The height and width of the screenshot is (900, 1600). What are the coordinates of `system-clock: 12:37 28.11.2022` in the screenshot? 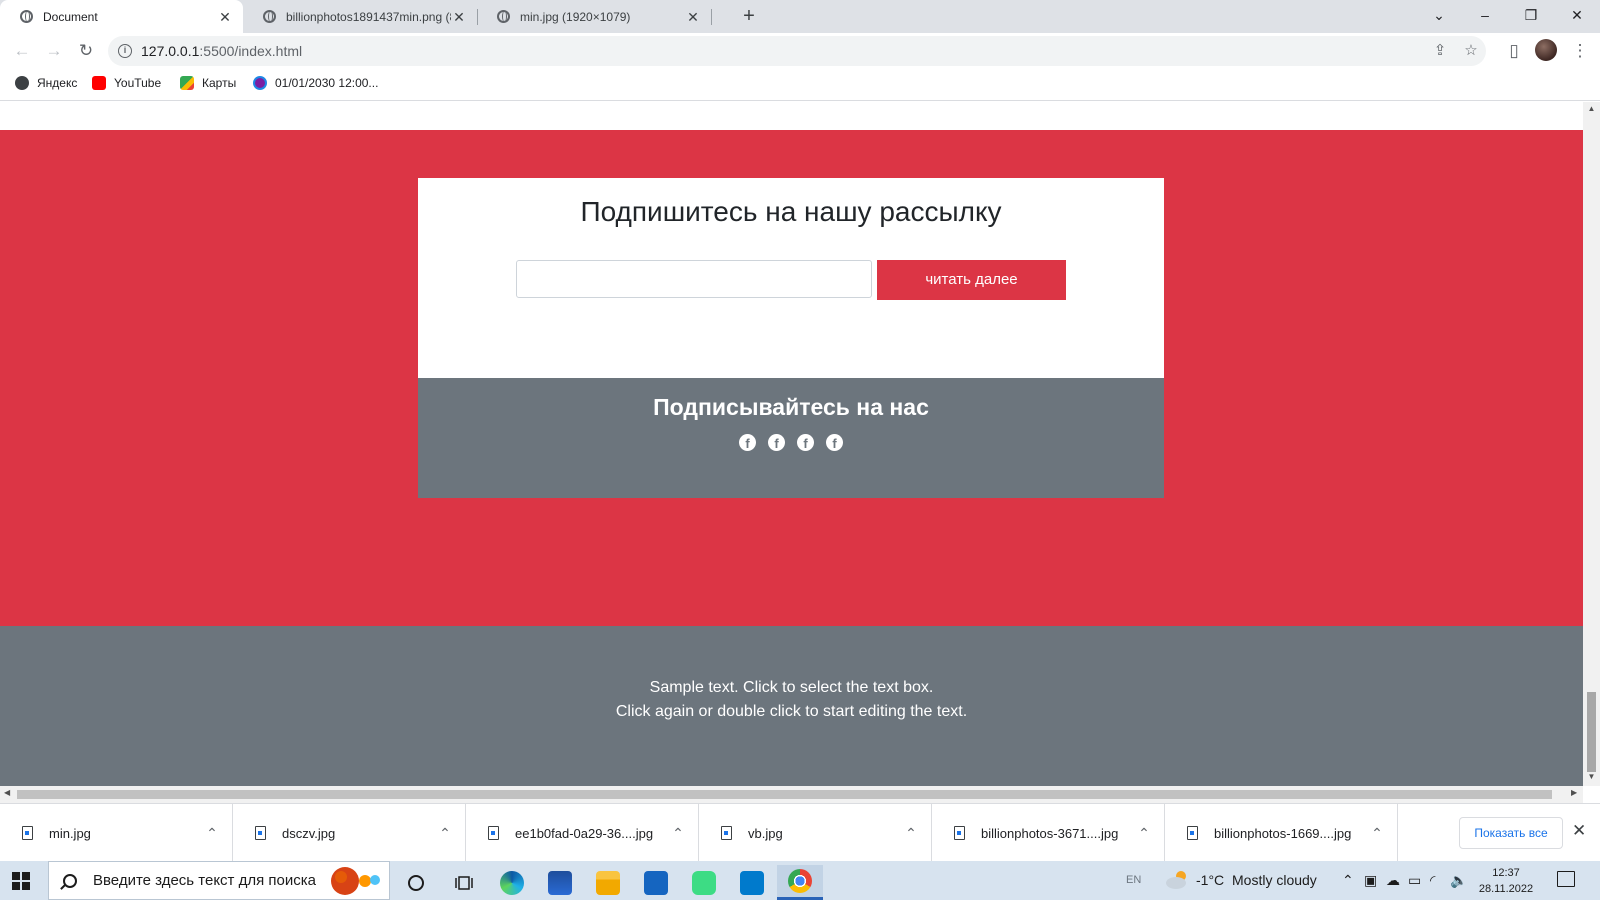 It's located at (1506, 881).